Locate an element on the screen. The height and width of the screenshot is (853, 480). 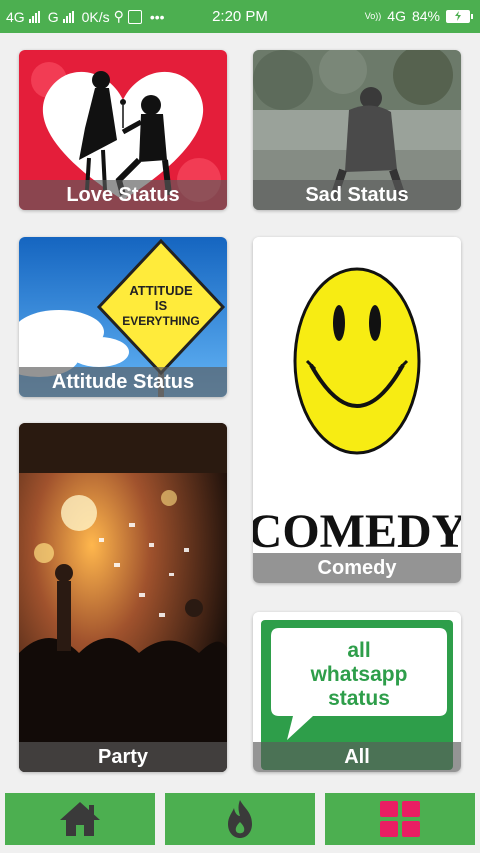
whatsapp-line-1: all is located at coordinates (358, 650).